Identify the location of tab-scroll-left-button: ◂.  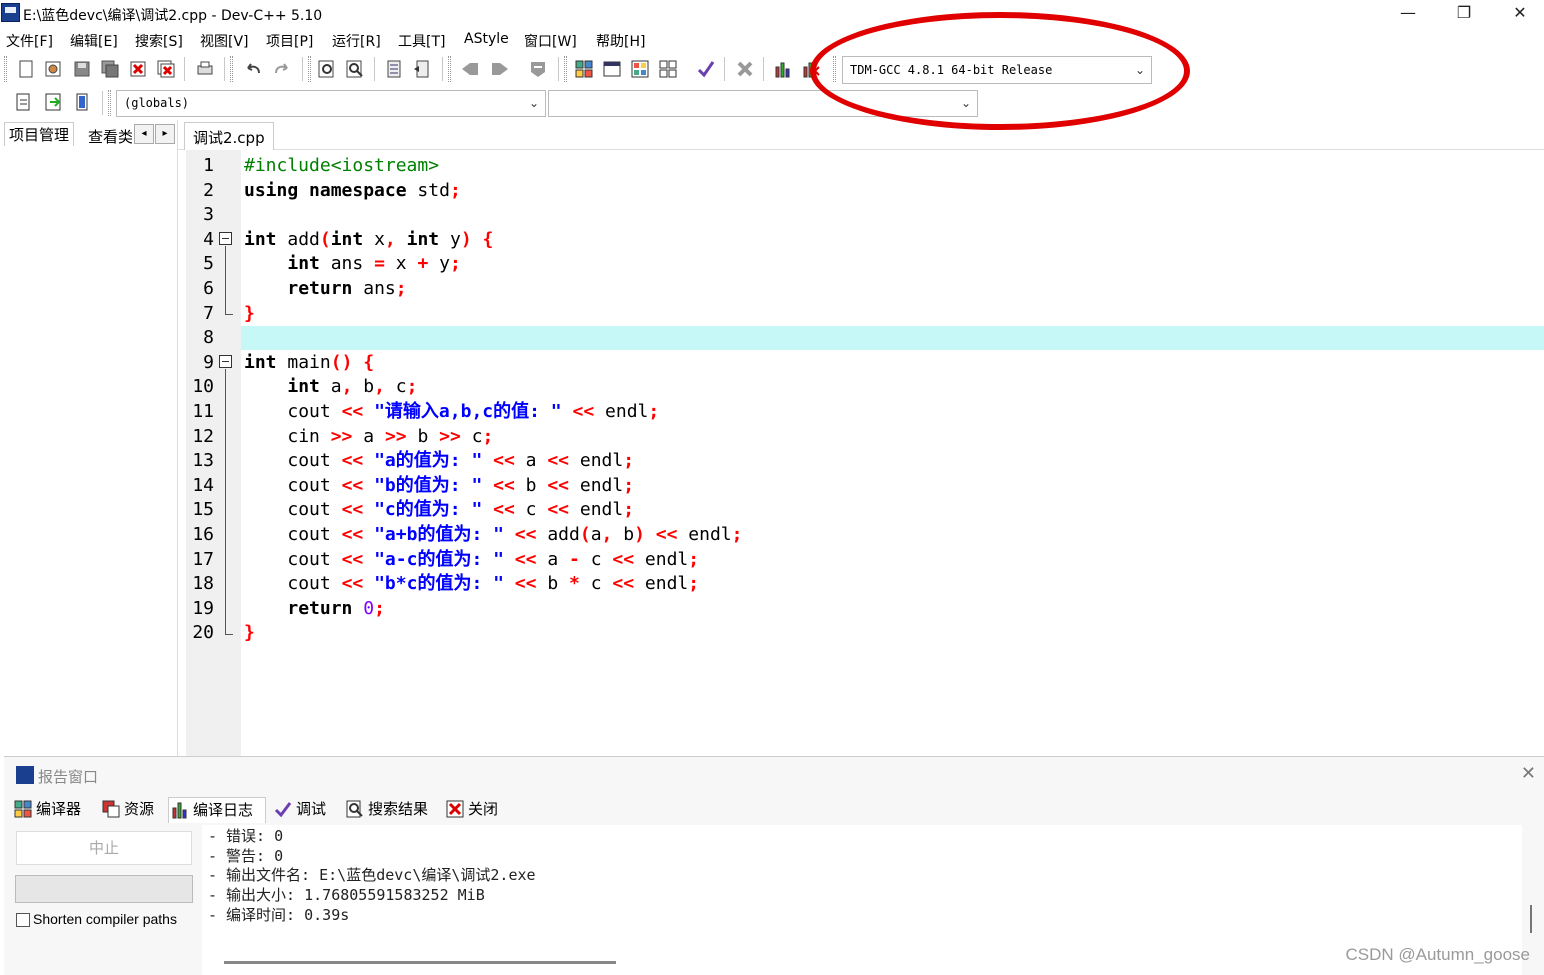
(144, 134).